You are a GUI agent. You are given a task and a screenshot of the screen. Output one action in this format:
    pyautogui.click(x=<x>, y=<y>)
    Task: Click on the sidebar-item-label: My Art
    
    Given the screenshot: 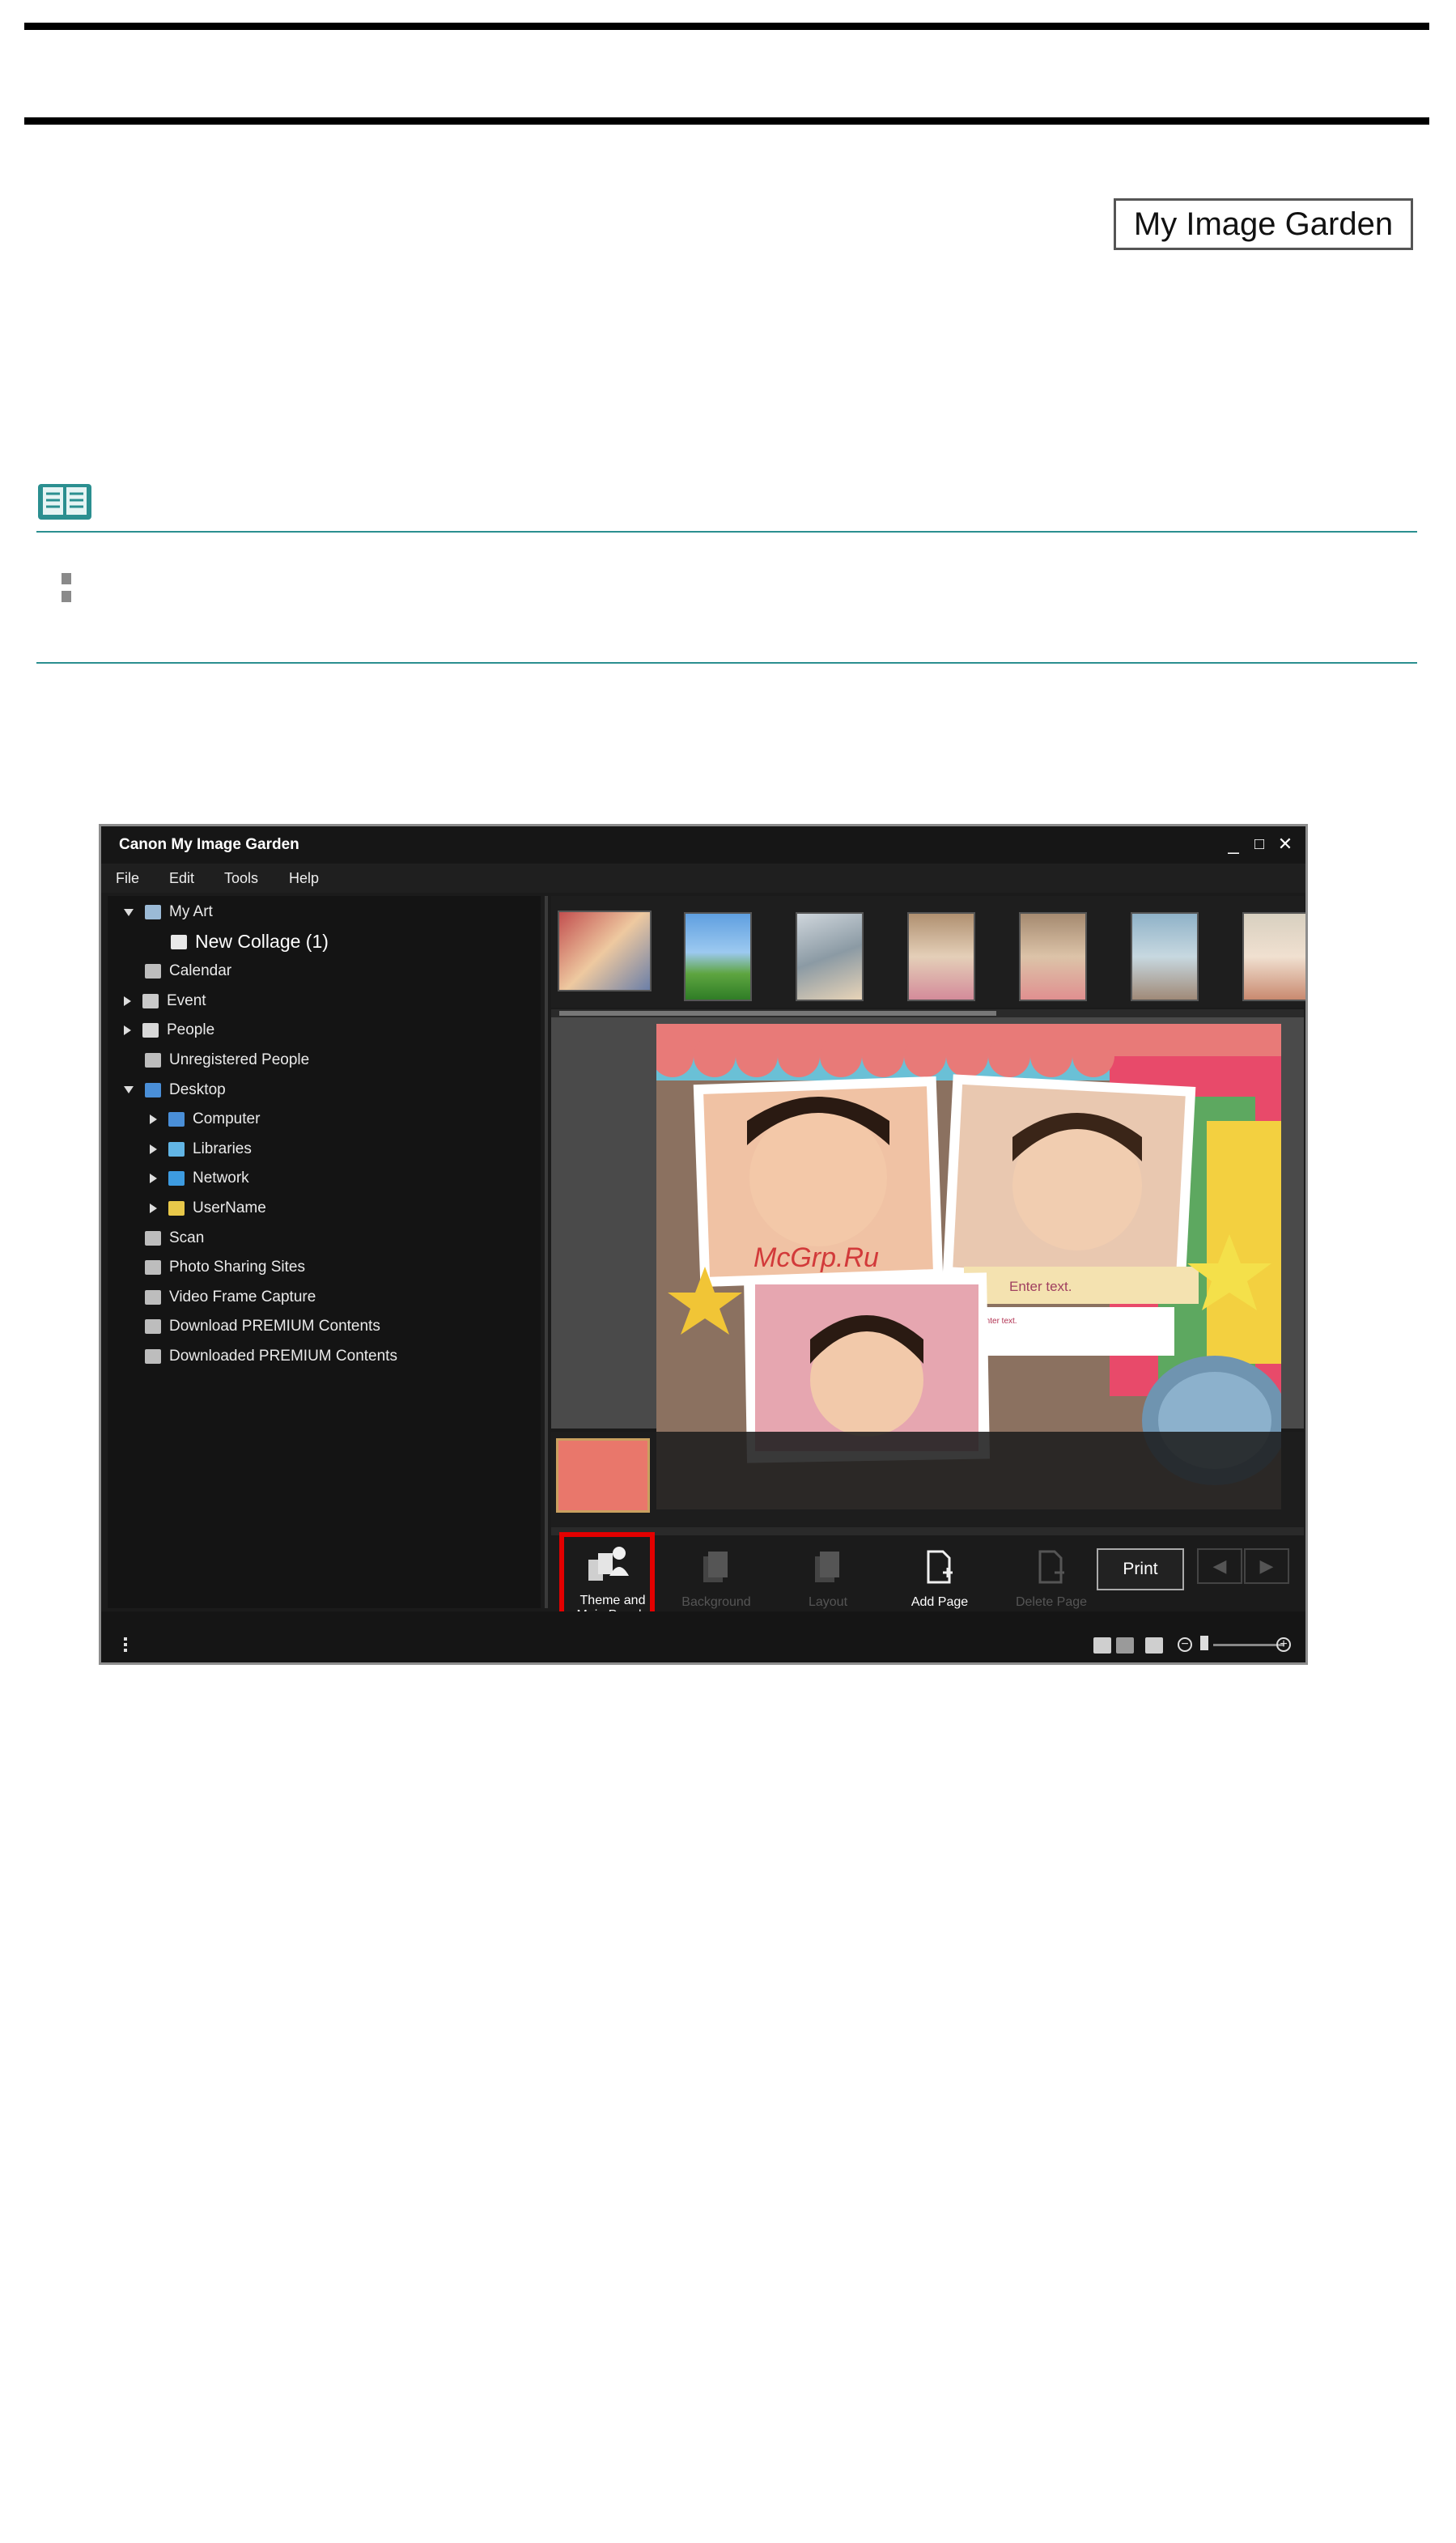 What is the action you would take?
    pyautogui.click(x=191, y=912)
    